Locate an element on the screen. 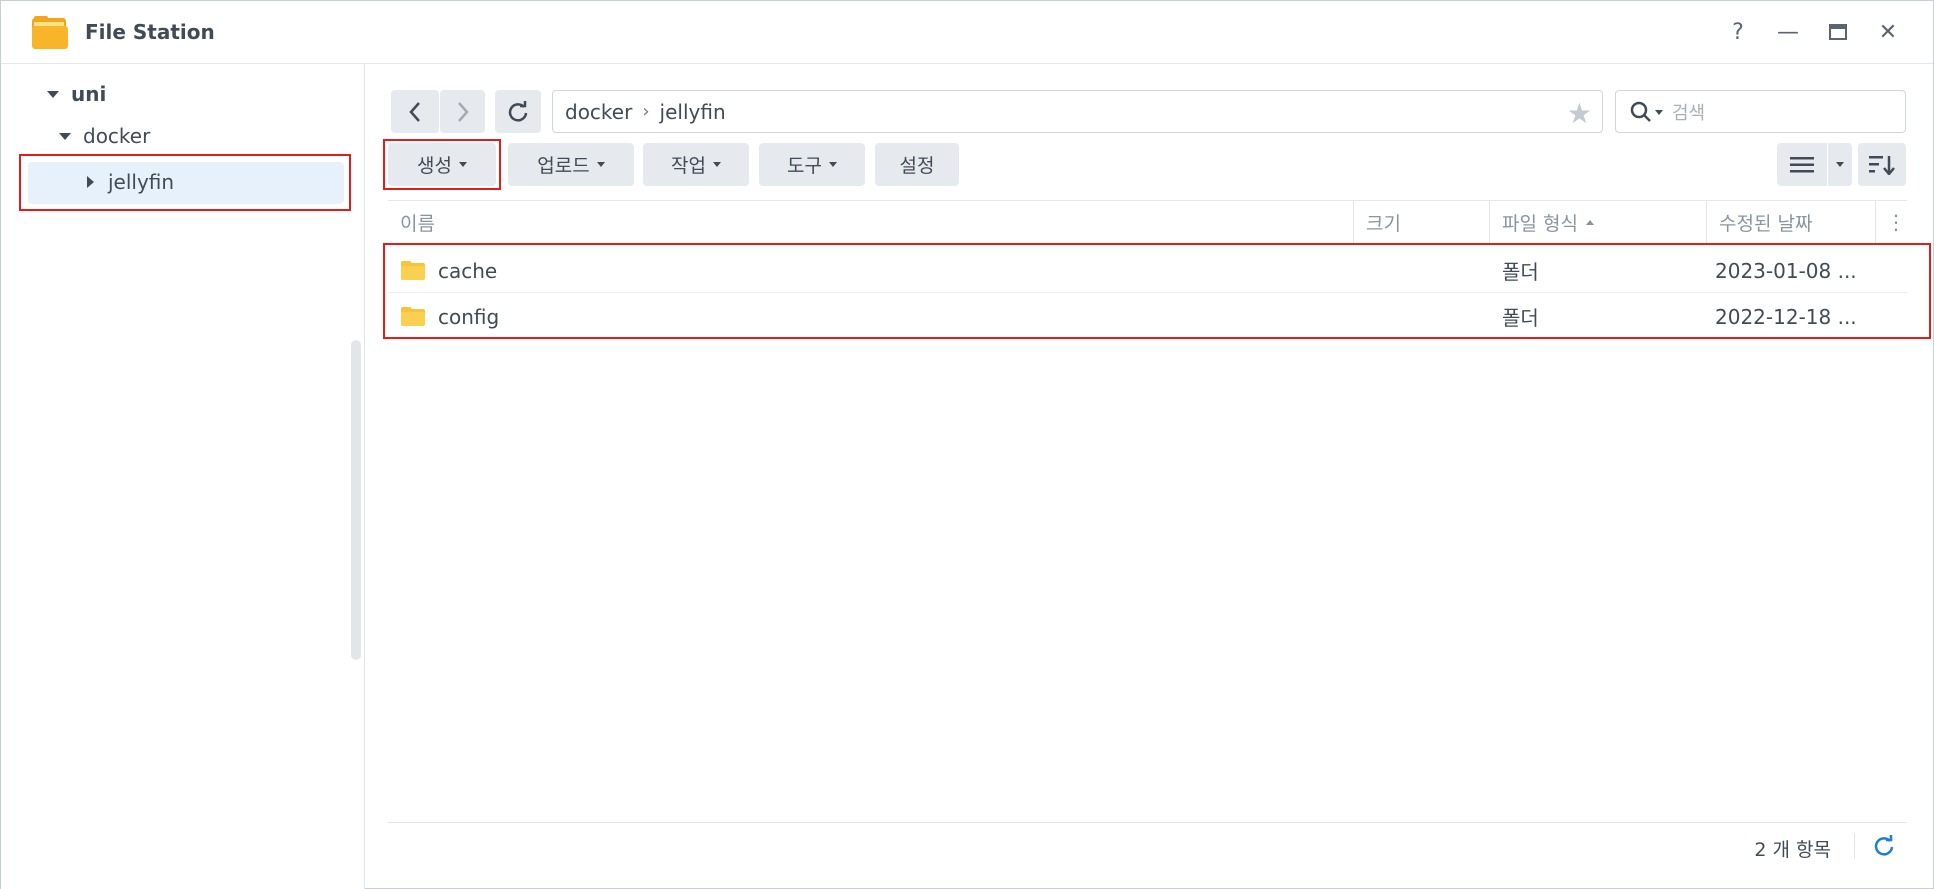  sort-icon is located at coordinates (1882, 165).